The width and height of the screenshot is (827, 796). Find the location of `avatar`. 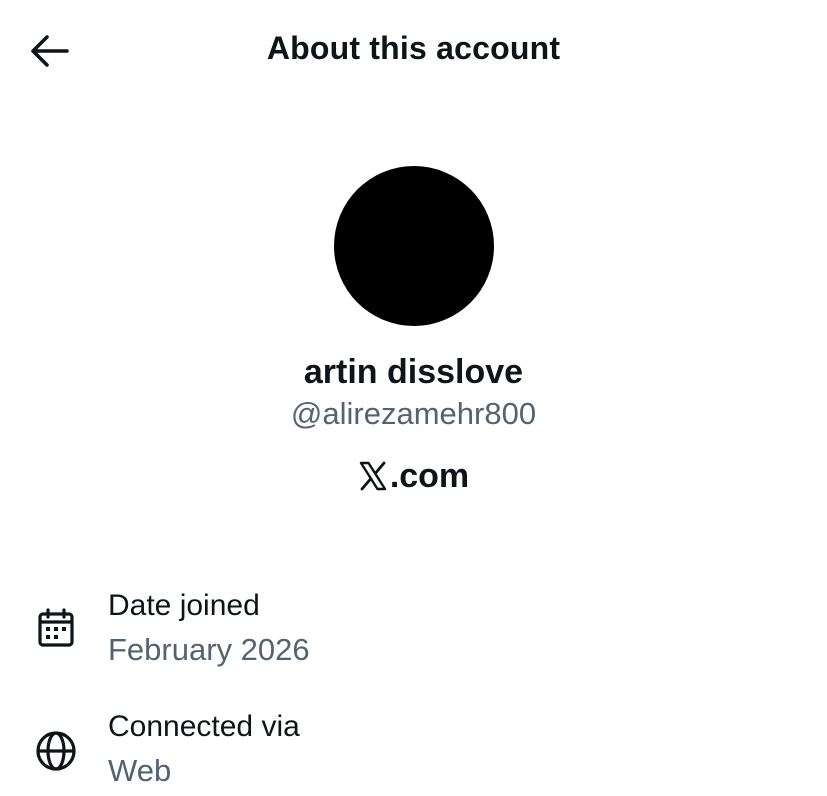

avatar is located at coordinates (413, 246).